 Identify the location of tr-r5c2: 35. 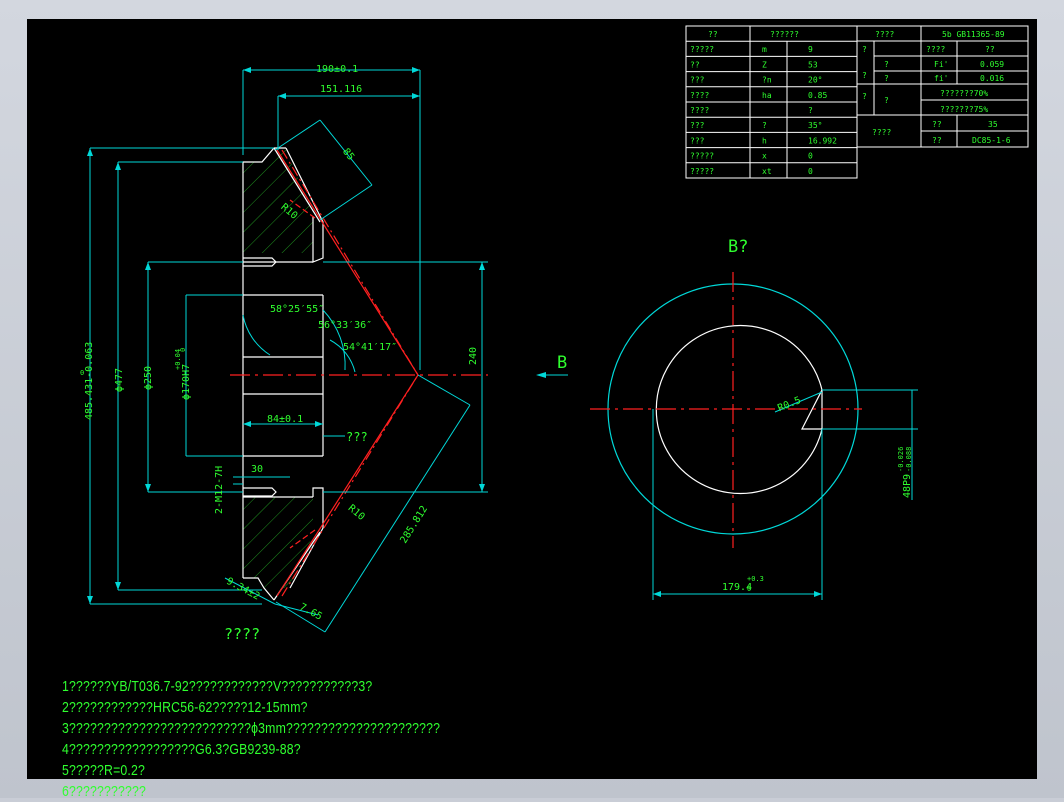
(993, 124).